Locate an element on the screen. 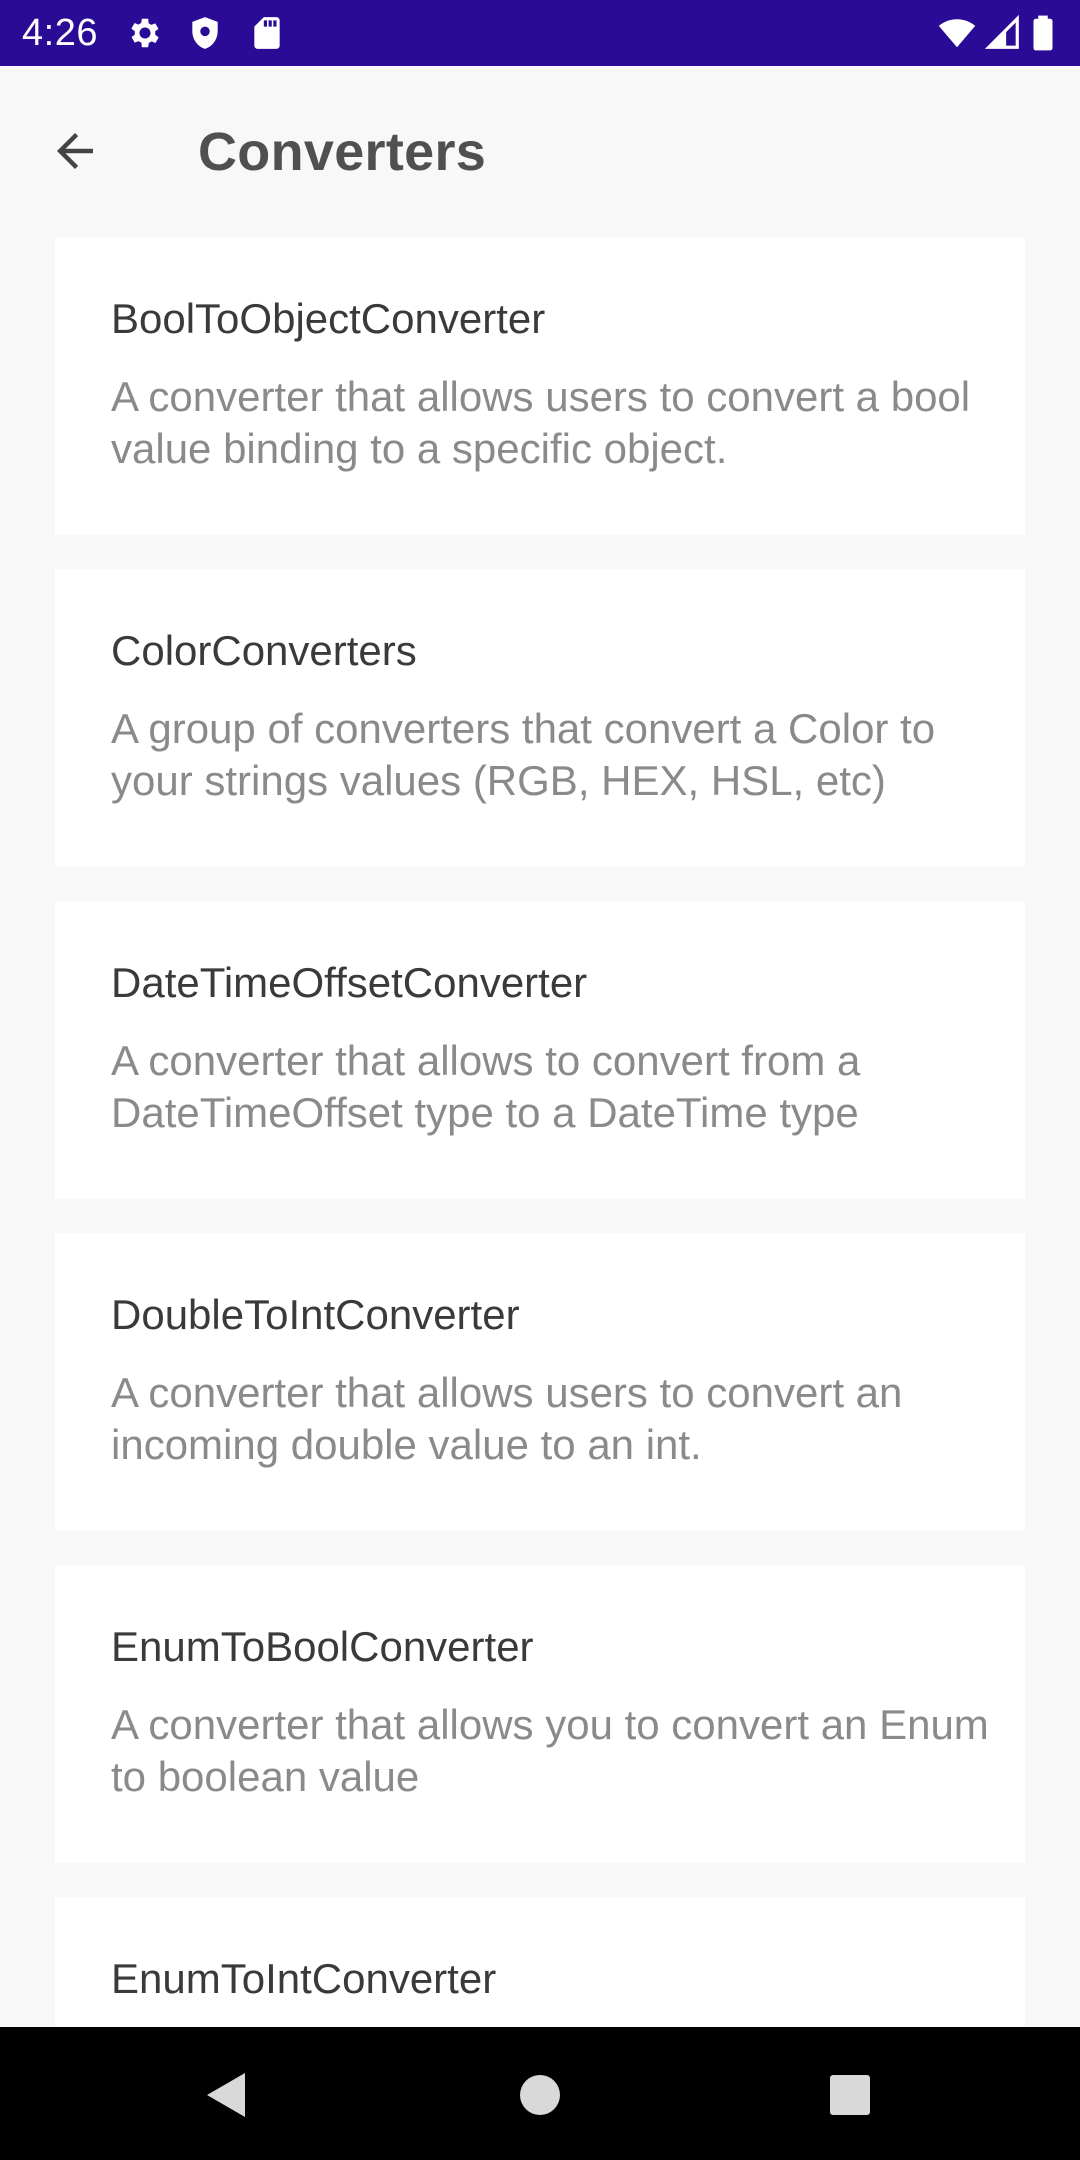 The image size is (1080, 2160). battery-icon is located at coordinates (1043, 33).